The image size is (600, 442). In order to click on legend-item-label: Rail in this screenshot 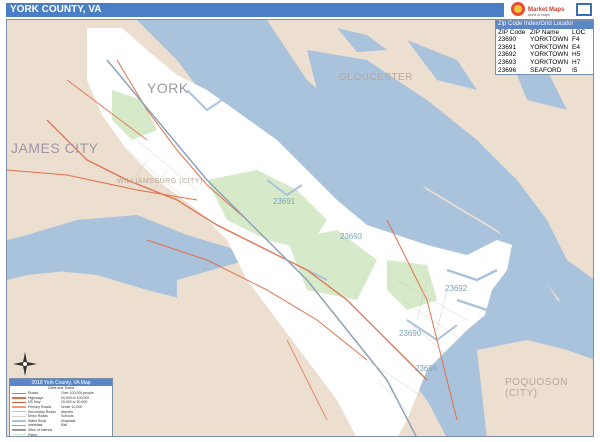, I will do `click(64, 425)`.